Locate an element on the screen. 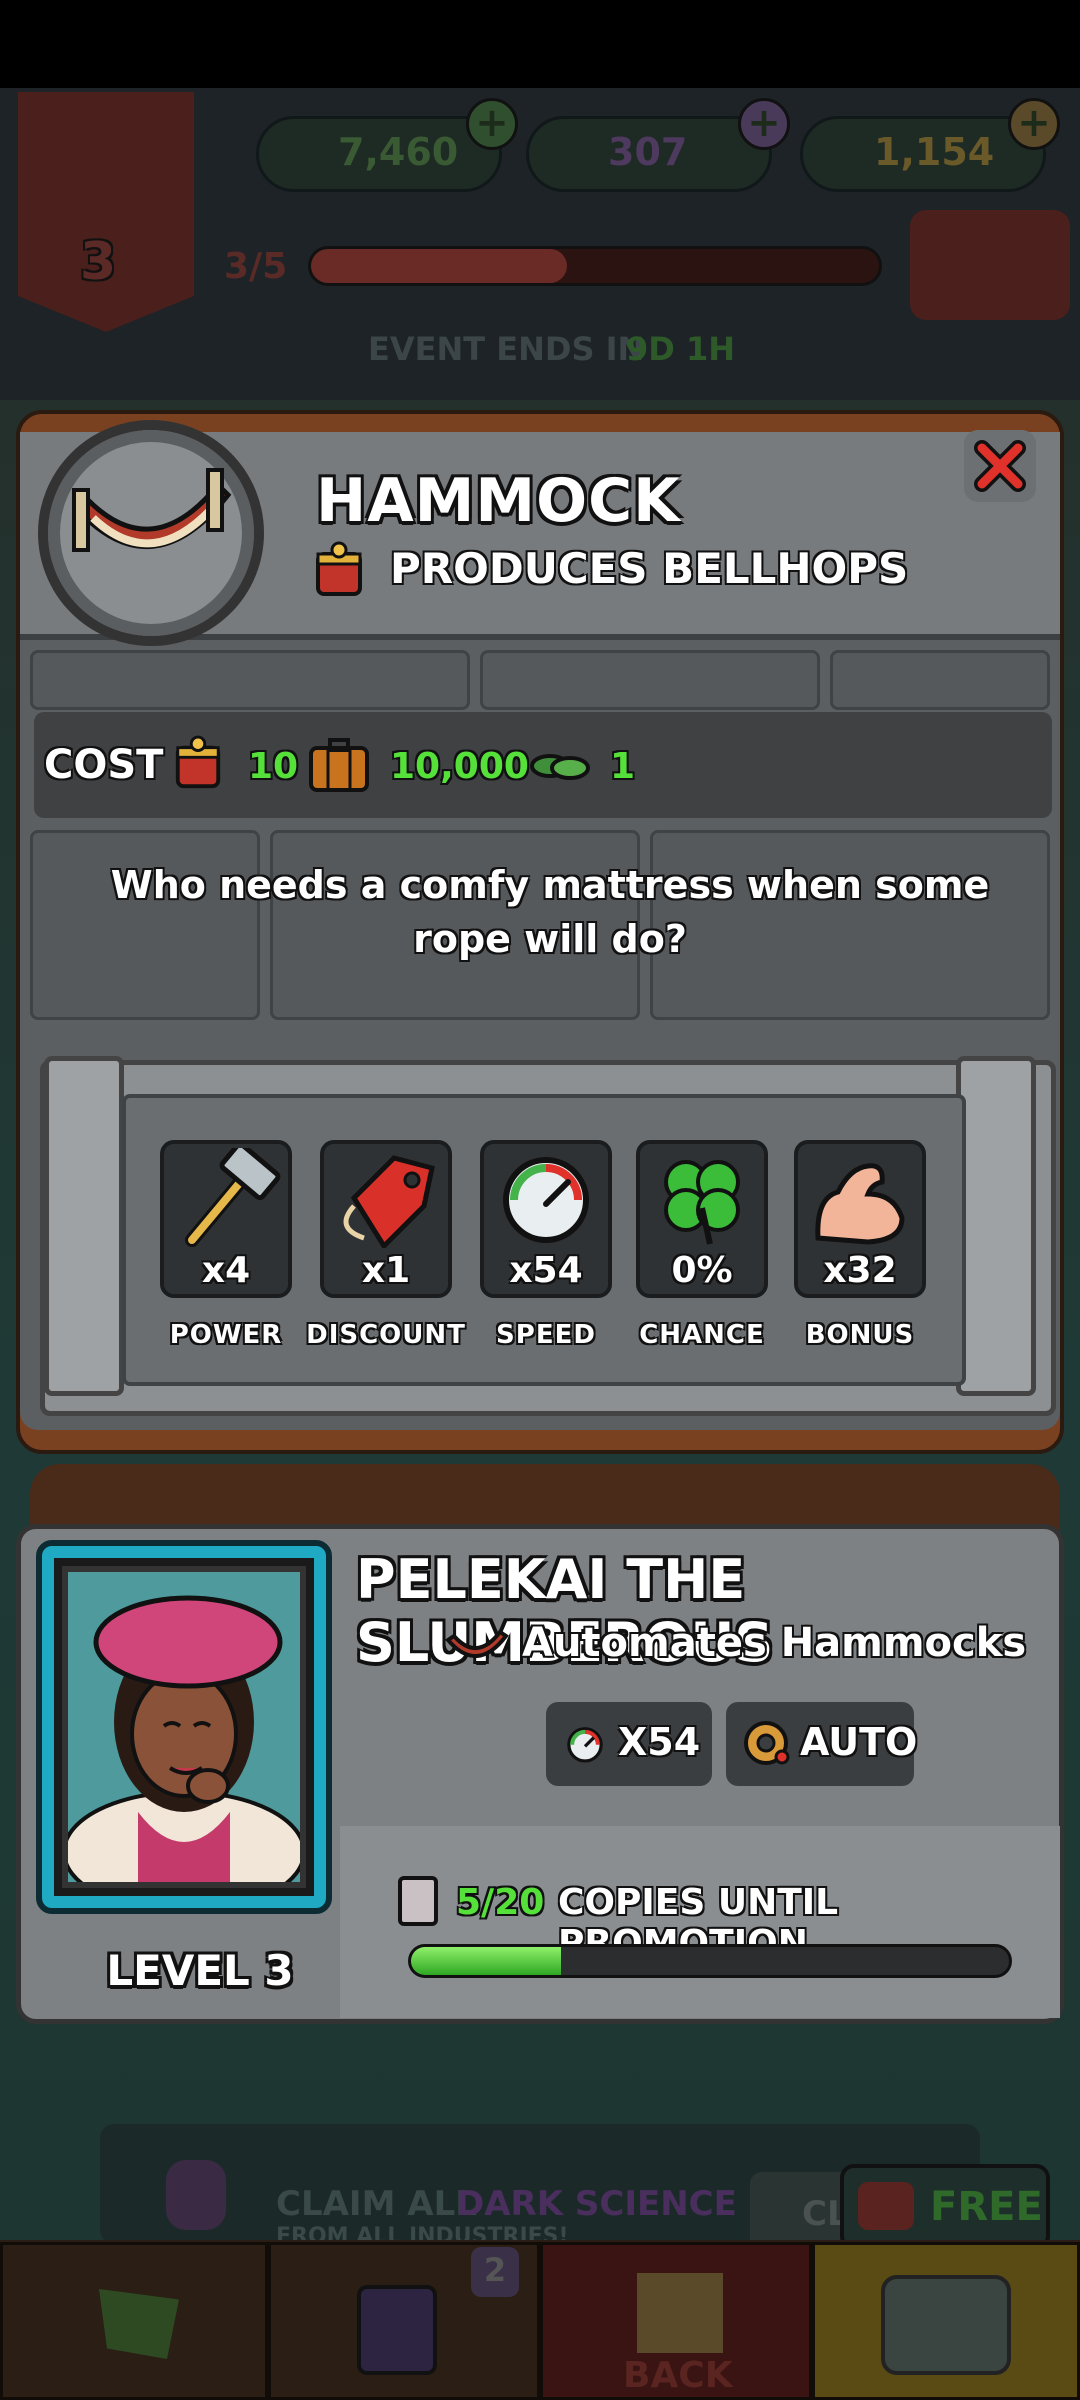 Image resolution: width=1080 pixels, height=2400 pixels. cost-bellhops: 10 is located at coordinates (273, 766).